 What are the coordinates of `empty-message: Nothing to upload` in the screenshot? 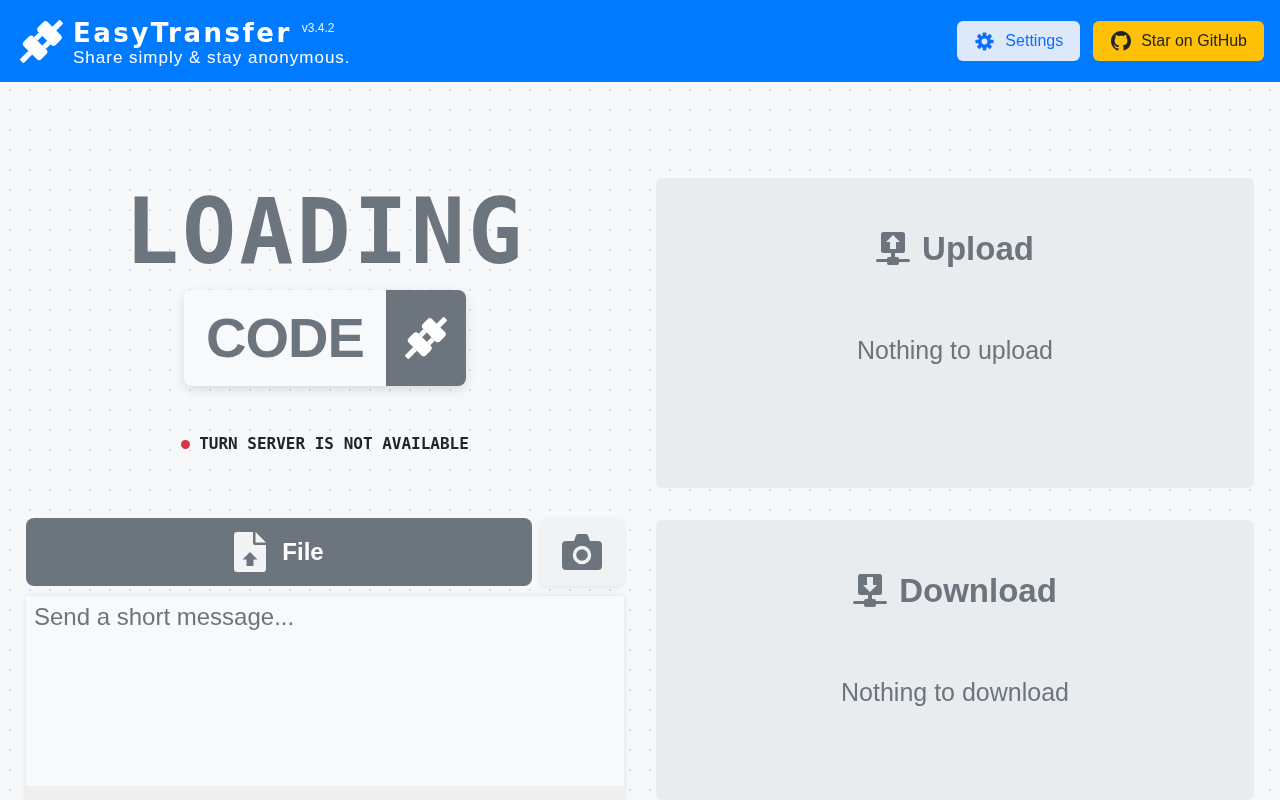 It's located at (955, 350).